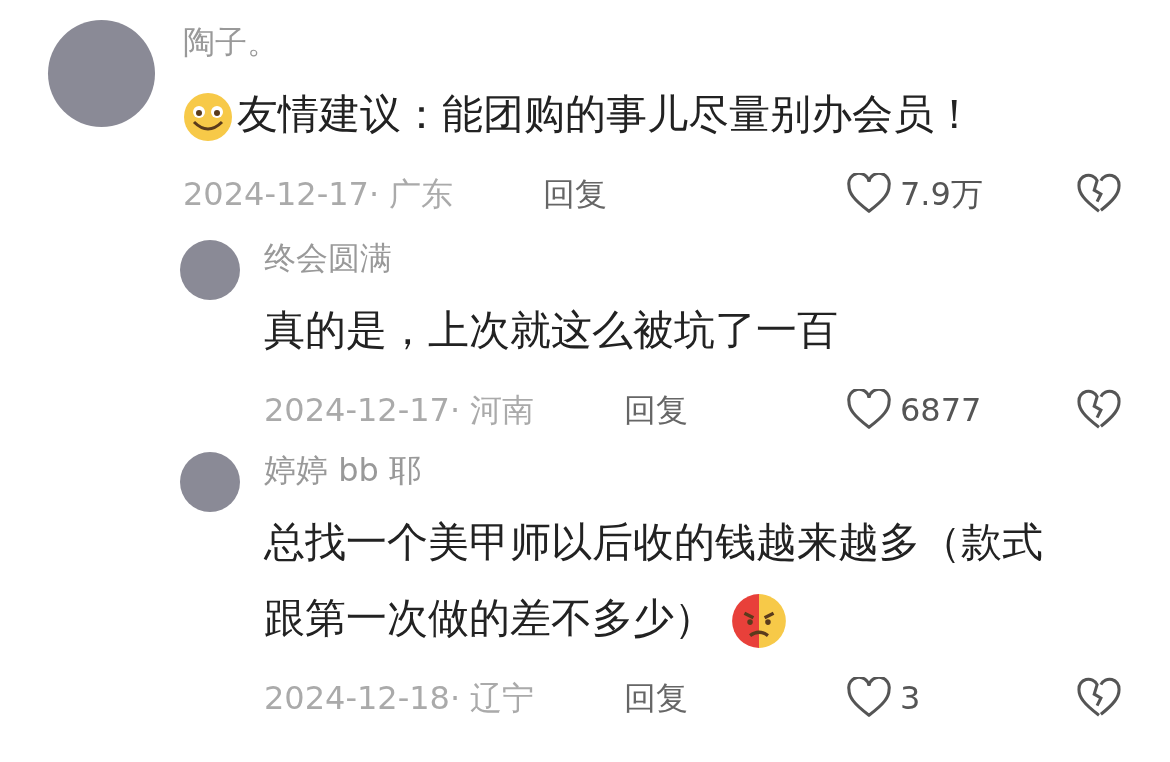  What do you see at coordinates (910, 698) in the screenshot?
I see `like-count: 3` at bounding box center [910, 698].